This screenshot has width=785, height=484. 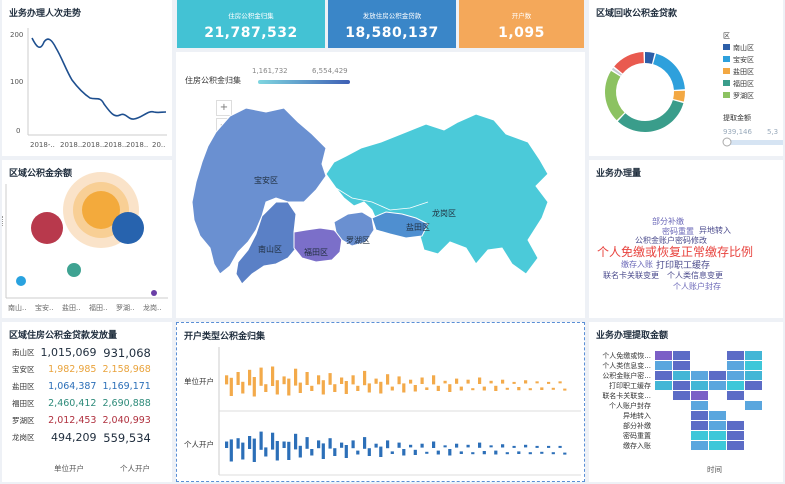 What do you see at coordinates (21, 281) in the screenshot?
I see `bubble-luohu` at bounding box center [21, 281].